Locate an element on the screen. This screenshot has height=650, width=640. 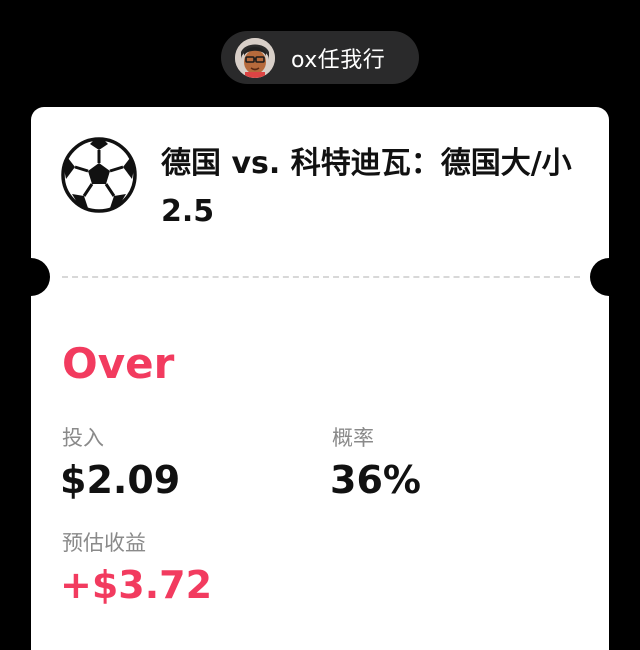
payout-value: +$3.72 is located at coordinates (136, 585).